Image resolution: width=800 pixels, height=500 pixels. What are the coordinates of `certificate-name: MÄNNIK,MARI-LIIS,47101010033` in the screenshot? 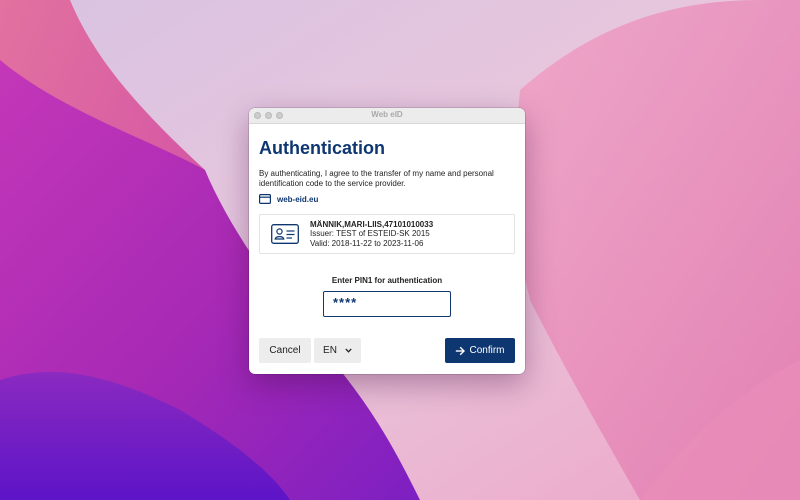 It's located at (372, 224).